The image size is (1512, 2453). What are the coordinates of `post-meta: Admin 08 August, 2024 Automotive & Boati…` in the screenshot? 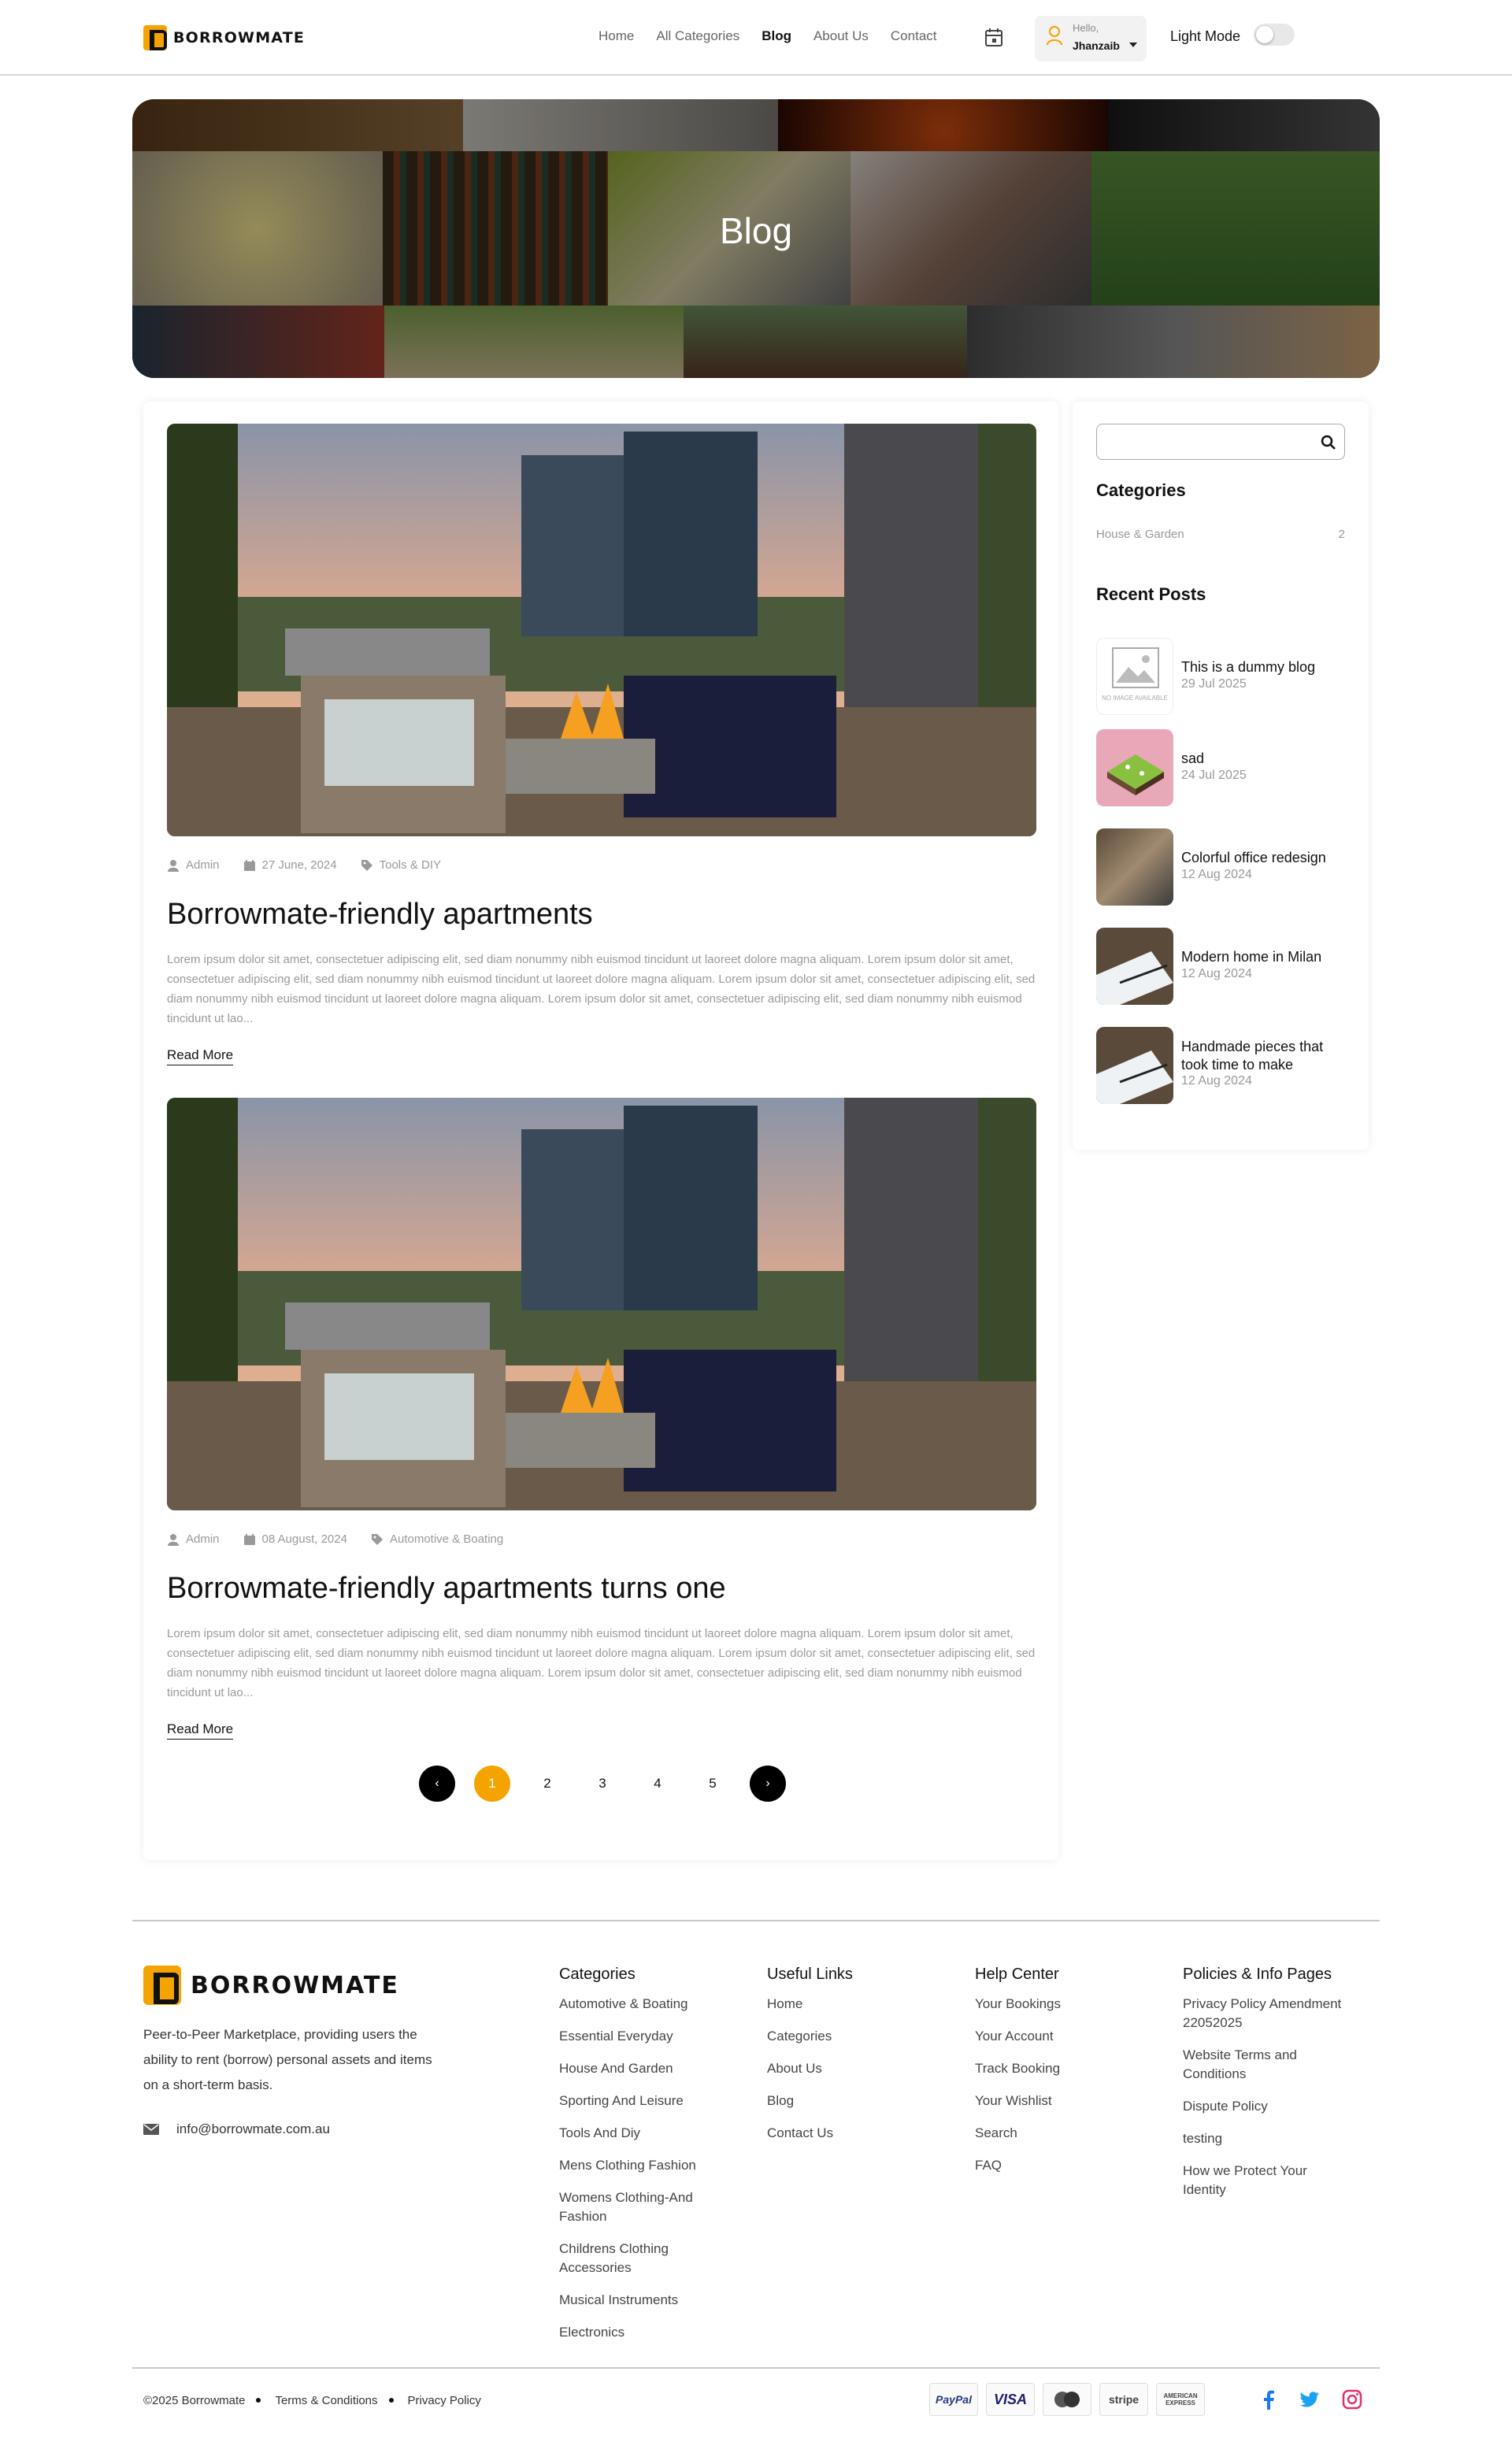 It's located at (335, 1539).